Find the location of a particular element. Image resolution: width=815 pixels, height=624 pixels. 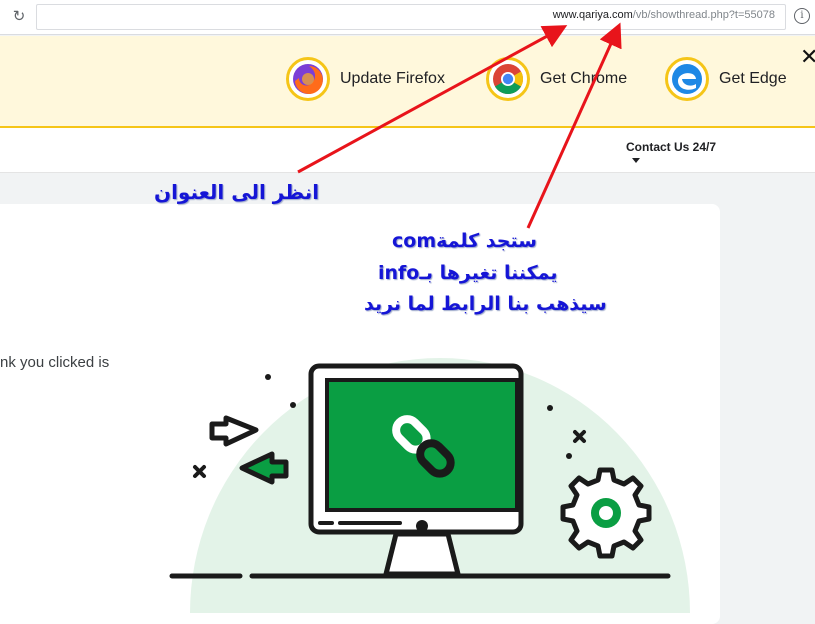

annotation-find-com: ستجد كلمةcom is located at coordinates (464, 241).